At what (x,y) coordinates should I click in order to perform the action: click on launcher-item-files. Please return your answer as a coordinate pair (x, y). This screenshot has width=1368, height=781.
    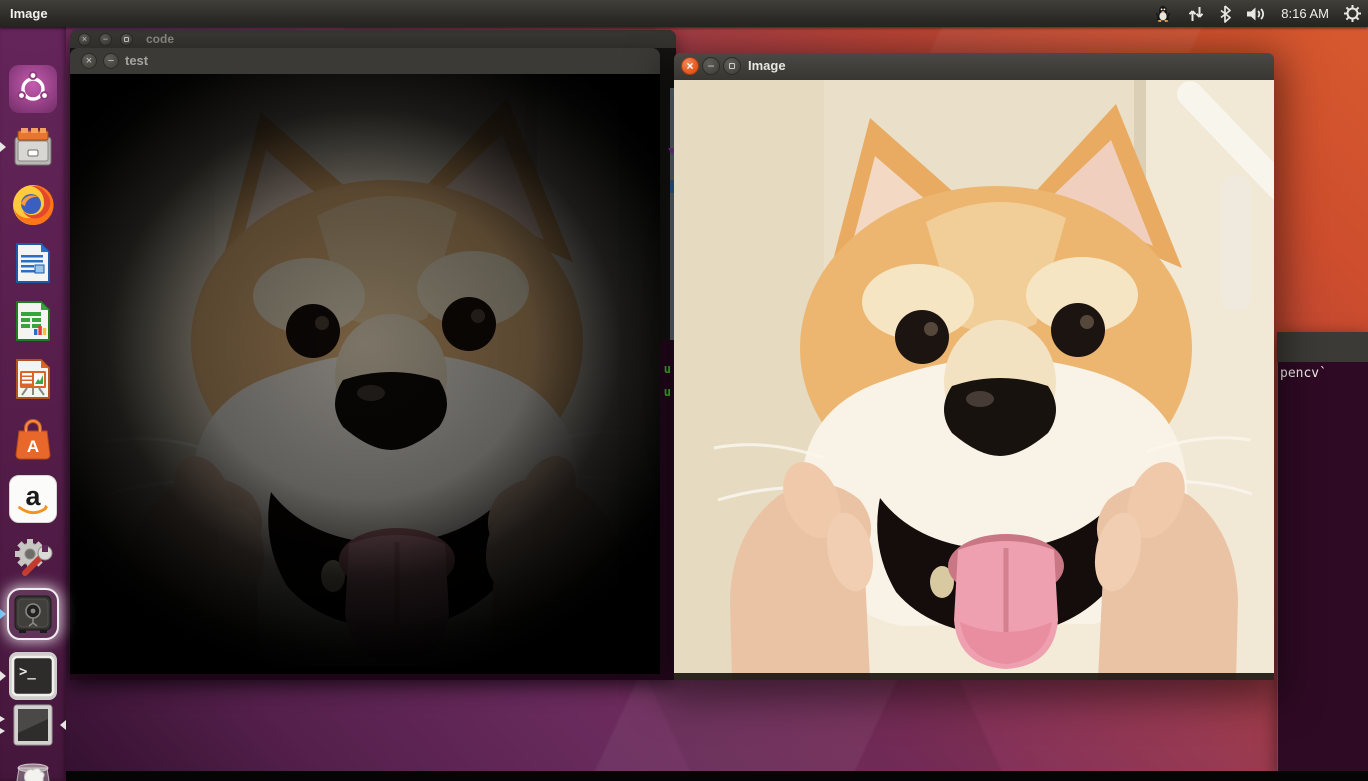
    Looking at the image, I should click on (28, 147).